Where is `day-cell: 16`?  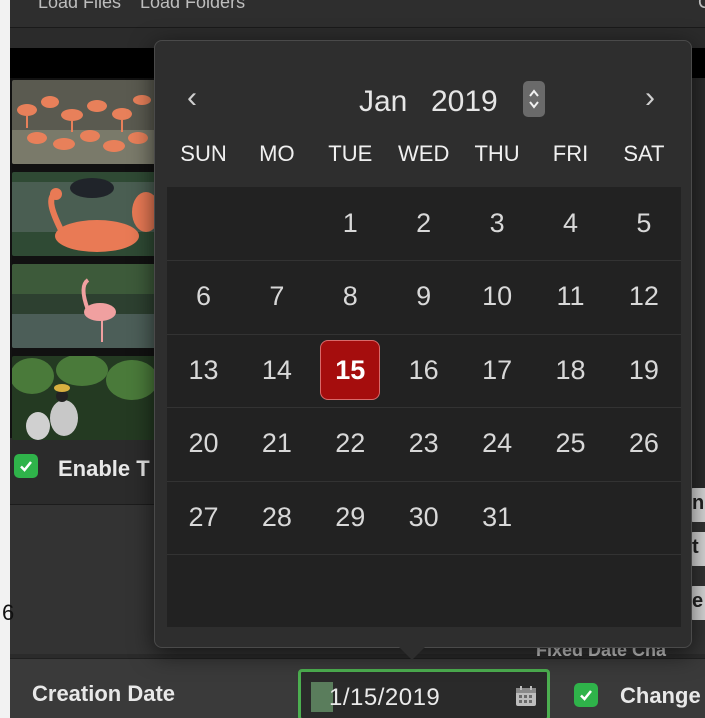 day-cell: 16 is located at coordinates (423, 370).